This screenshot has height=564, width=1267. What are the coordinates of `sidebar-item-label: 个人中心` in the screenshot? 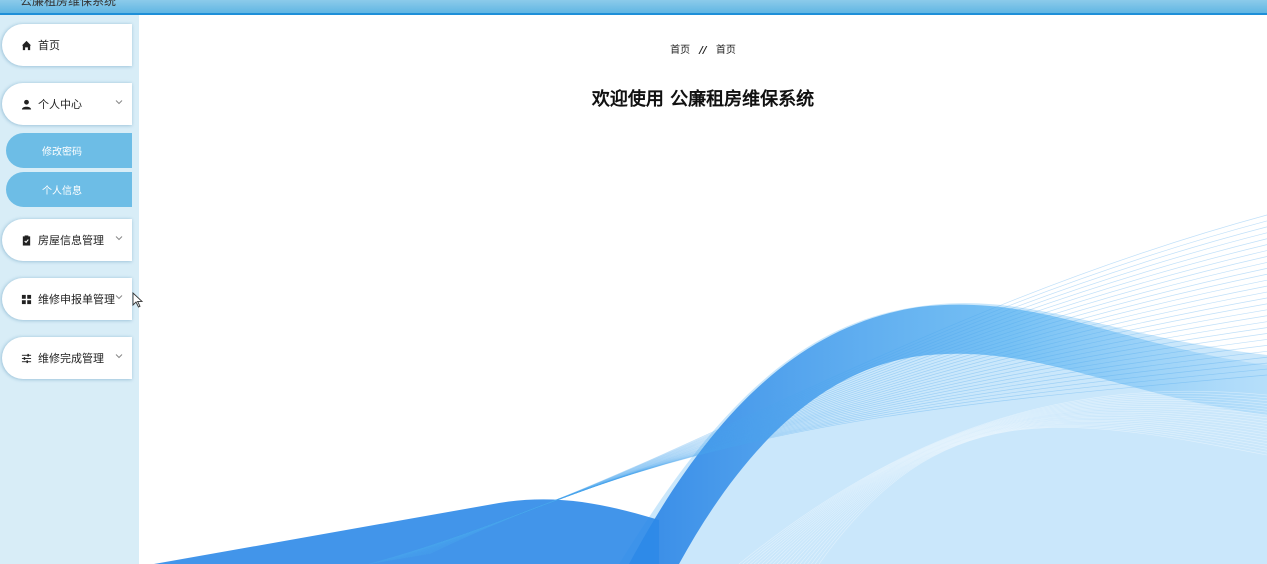 It's located at (60, 104).